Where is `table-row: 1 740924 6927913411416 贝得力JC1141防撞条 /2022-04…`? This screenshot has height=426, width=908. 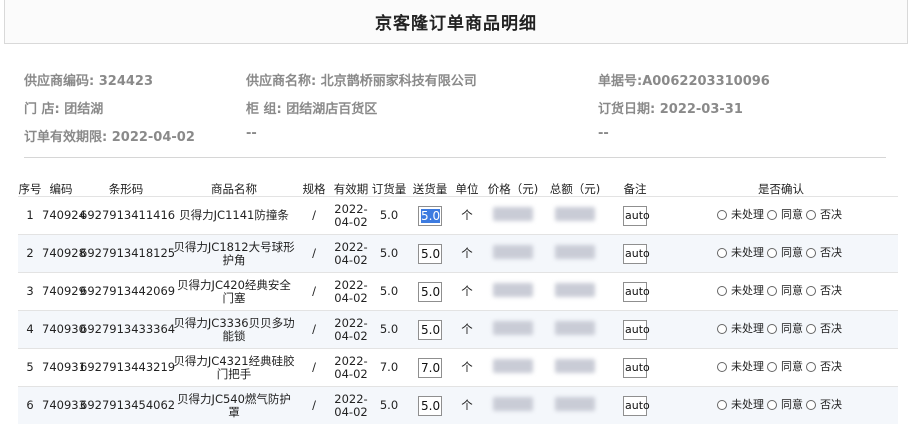 table-row: 1 740924 6927913411416 贝得力JC1141防撞条 /2022-04… is located at coordinates (458, 215).